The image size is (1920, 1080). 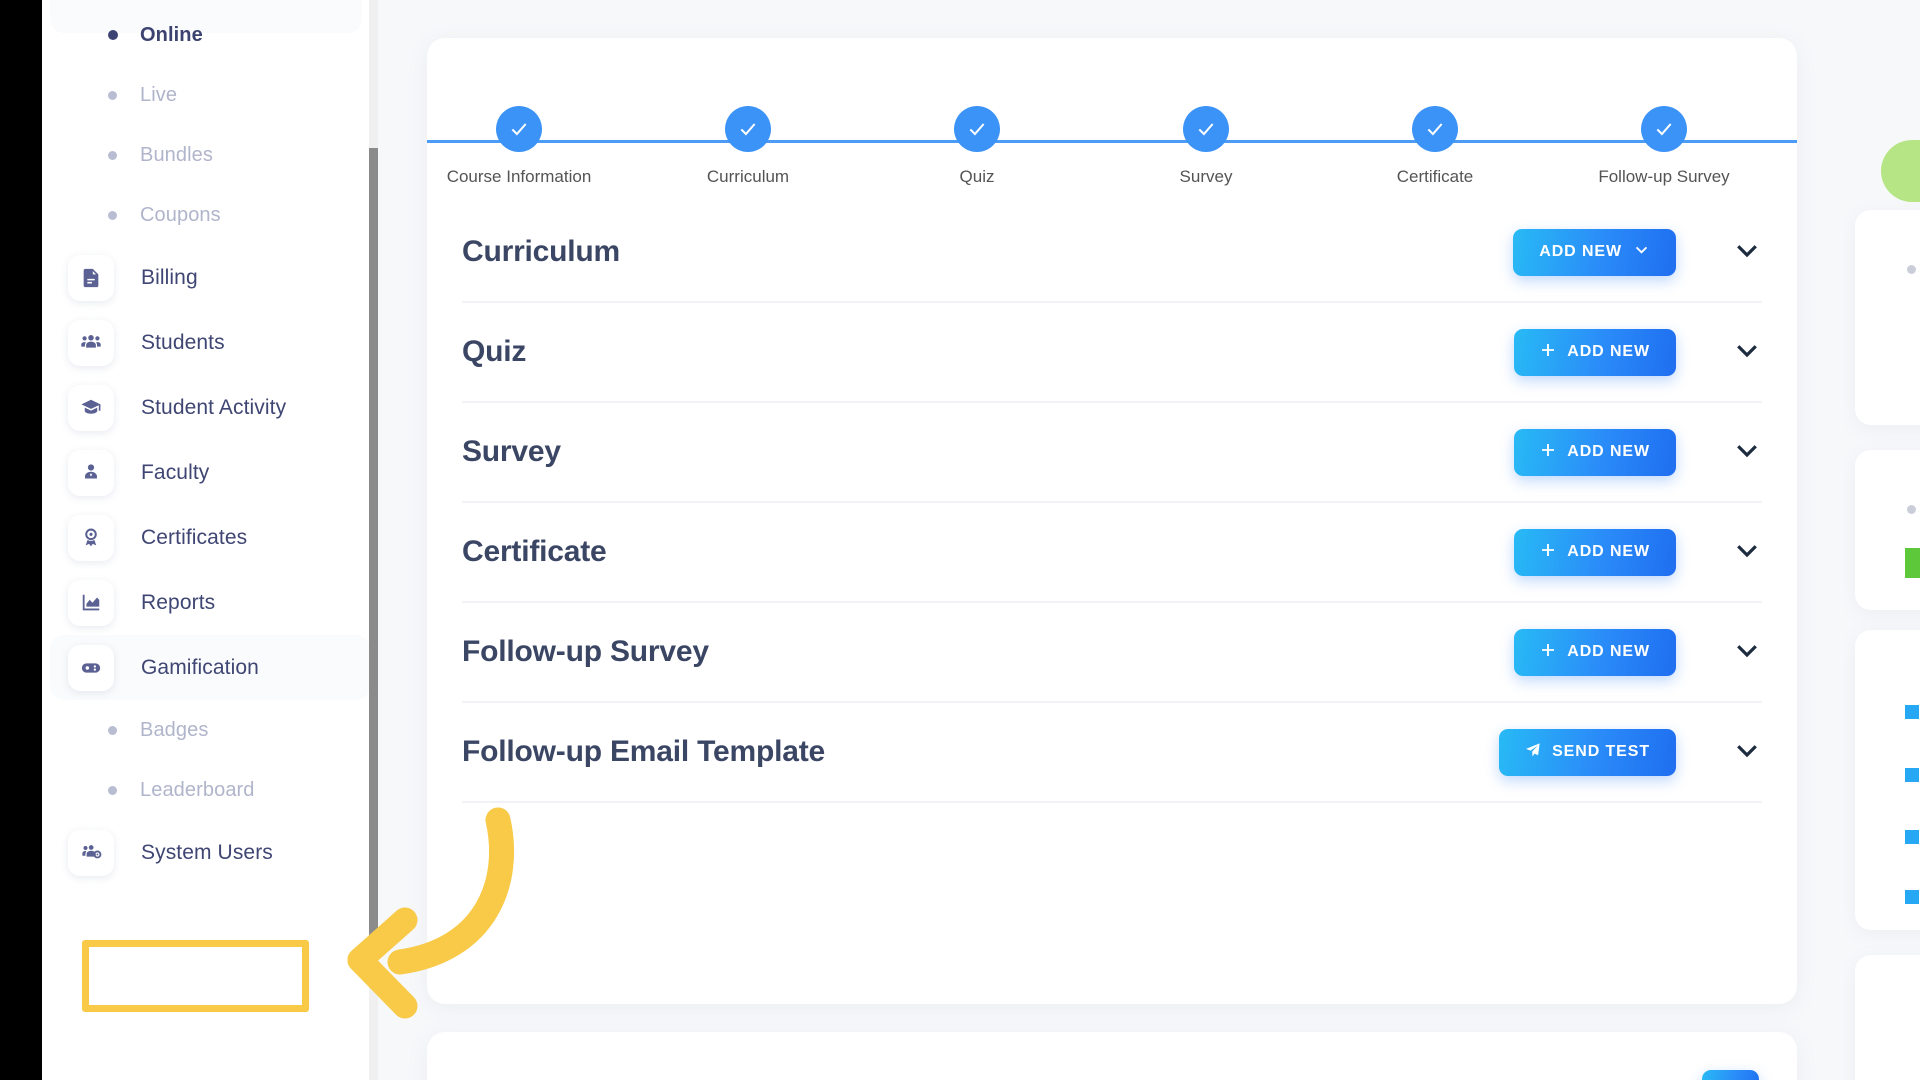 What do you see at coordinates (1112, 553) in the screenshot?
I see `section-row-certificate: Certificate ADD NEW` at bounding box center [1112, 553].